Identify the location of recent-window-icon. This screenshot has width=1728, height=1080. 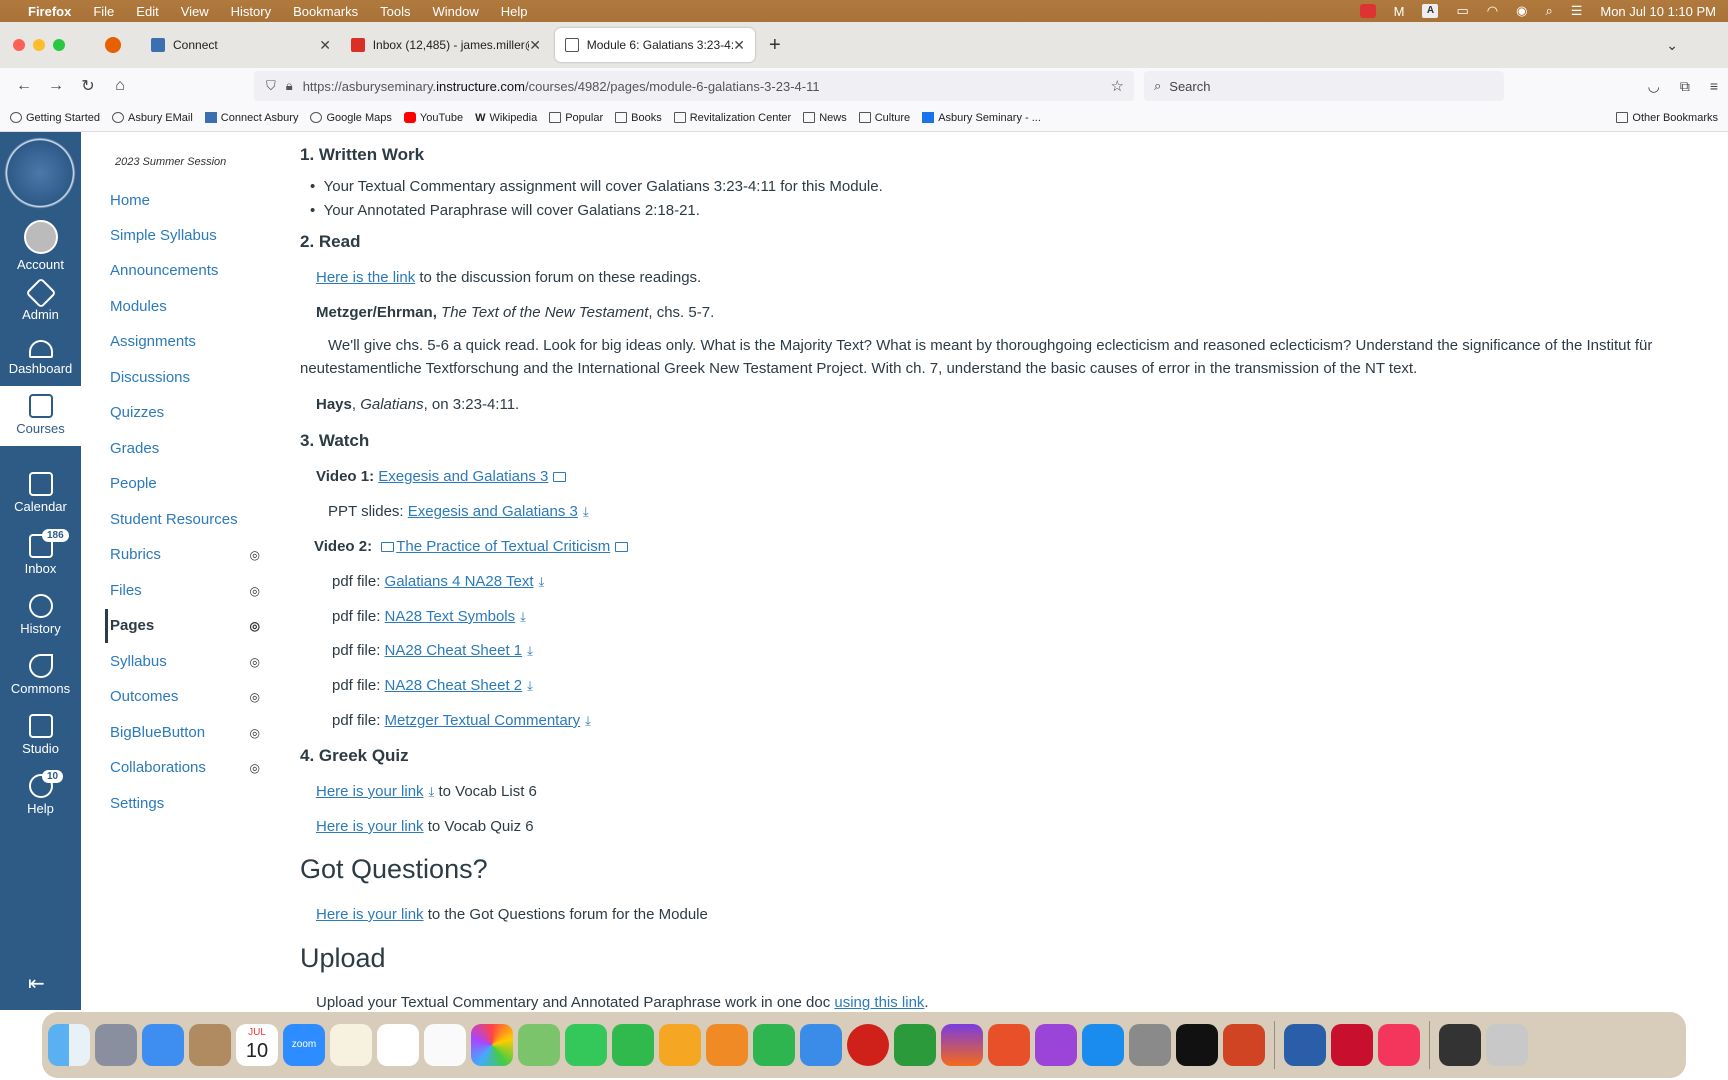
(1460, 1045).